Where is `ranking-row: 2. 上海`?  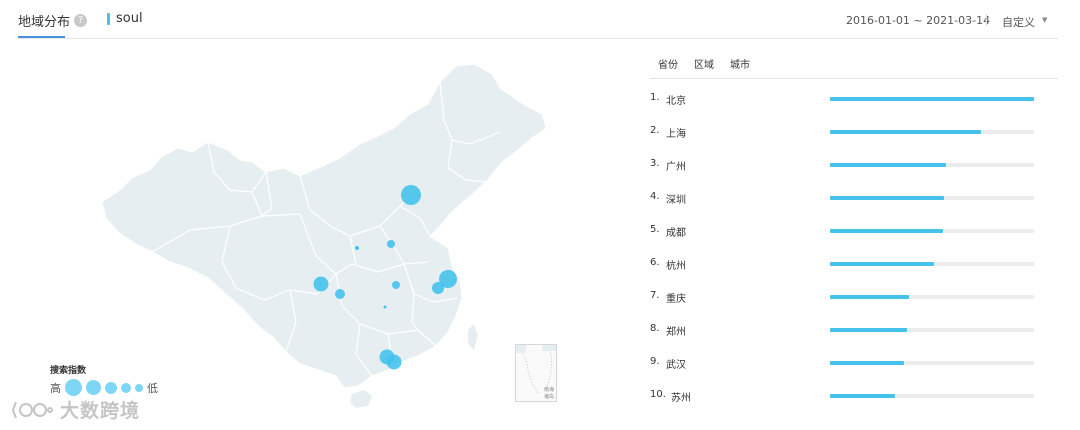 ranking-row: 2. 上海 is located at coordinates (854, 133).